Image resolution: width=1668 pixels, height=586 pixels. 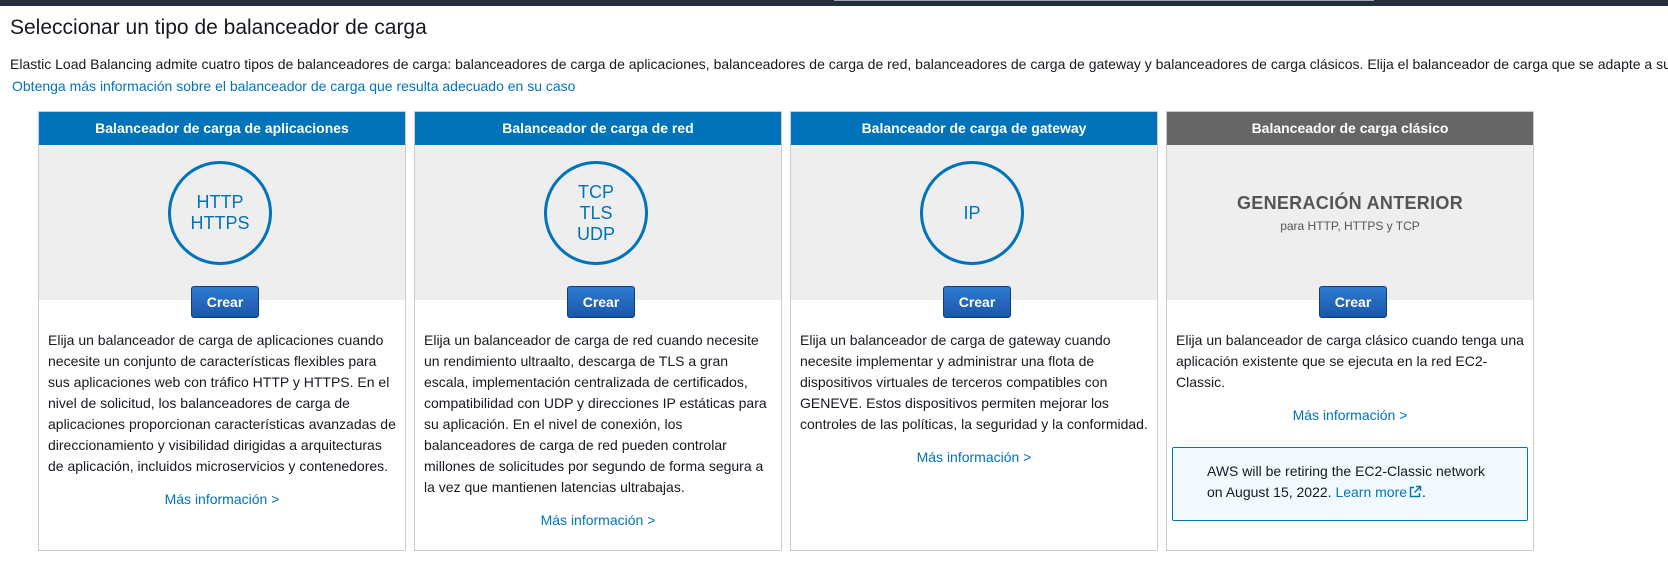 What do you see at coordinates (601, 302) in the screenshot?
I see `create-network-lb-button: Crear` at bounding box center [601, 302].